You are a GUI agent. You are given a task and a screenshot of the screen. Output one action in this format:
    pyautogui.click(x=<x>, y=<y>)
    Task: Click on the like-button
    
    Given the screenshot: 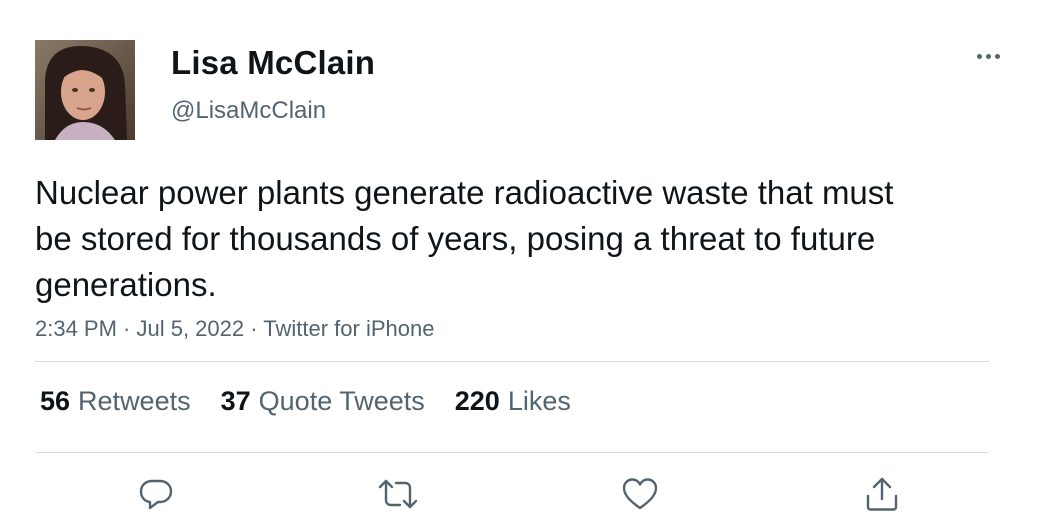 What is the action you would take?
    pyautogui.click(x=640, y=494)
    